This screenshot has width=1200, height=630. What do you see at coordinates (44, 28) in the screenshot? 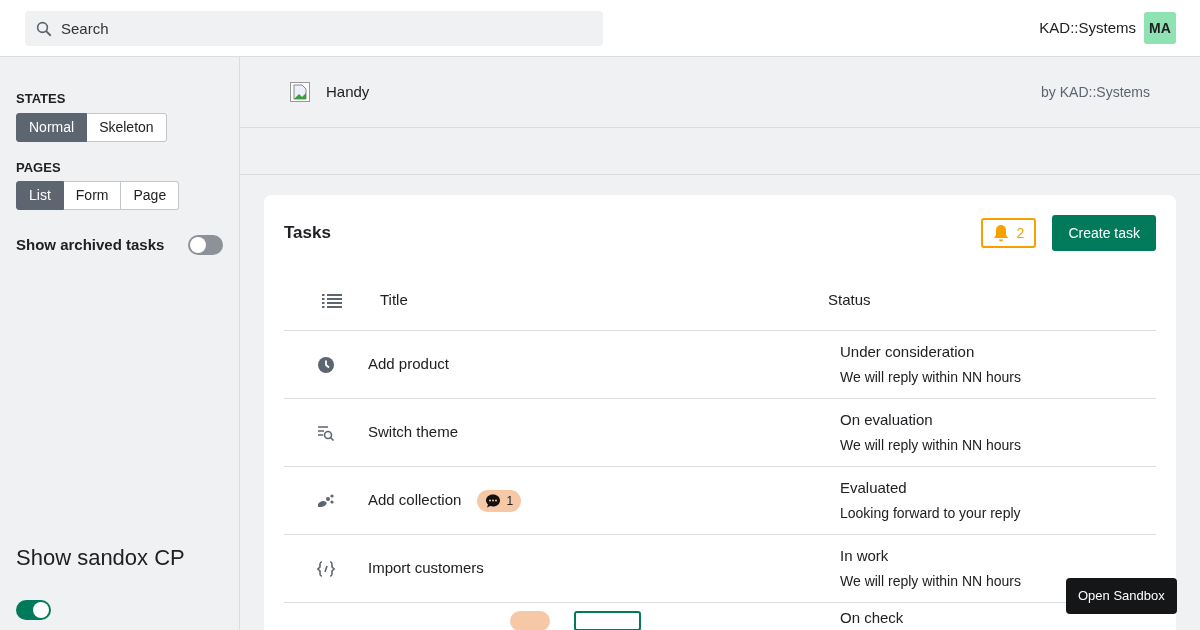
I see `search-icon` at bounding box center [44, 28].